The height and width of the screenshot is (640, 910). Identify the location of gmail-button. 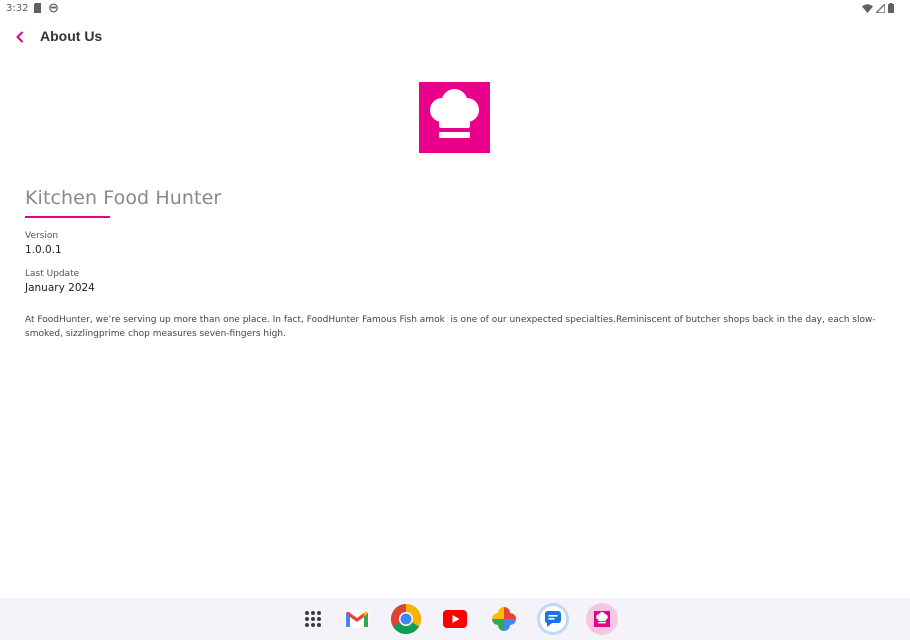
(357, 619).